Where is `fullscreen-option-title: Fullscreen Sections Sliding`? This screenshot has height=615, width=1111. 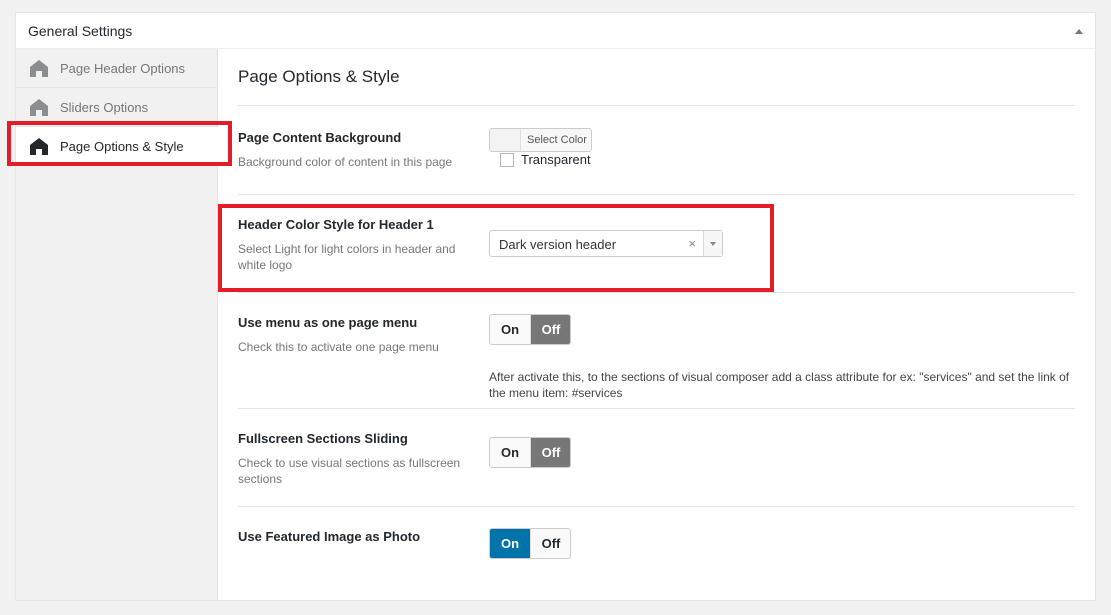 fullscreen-option-title: Fullscreen Sections Sliding is located at coordinates (323, 438).